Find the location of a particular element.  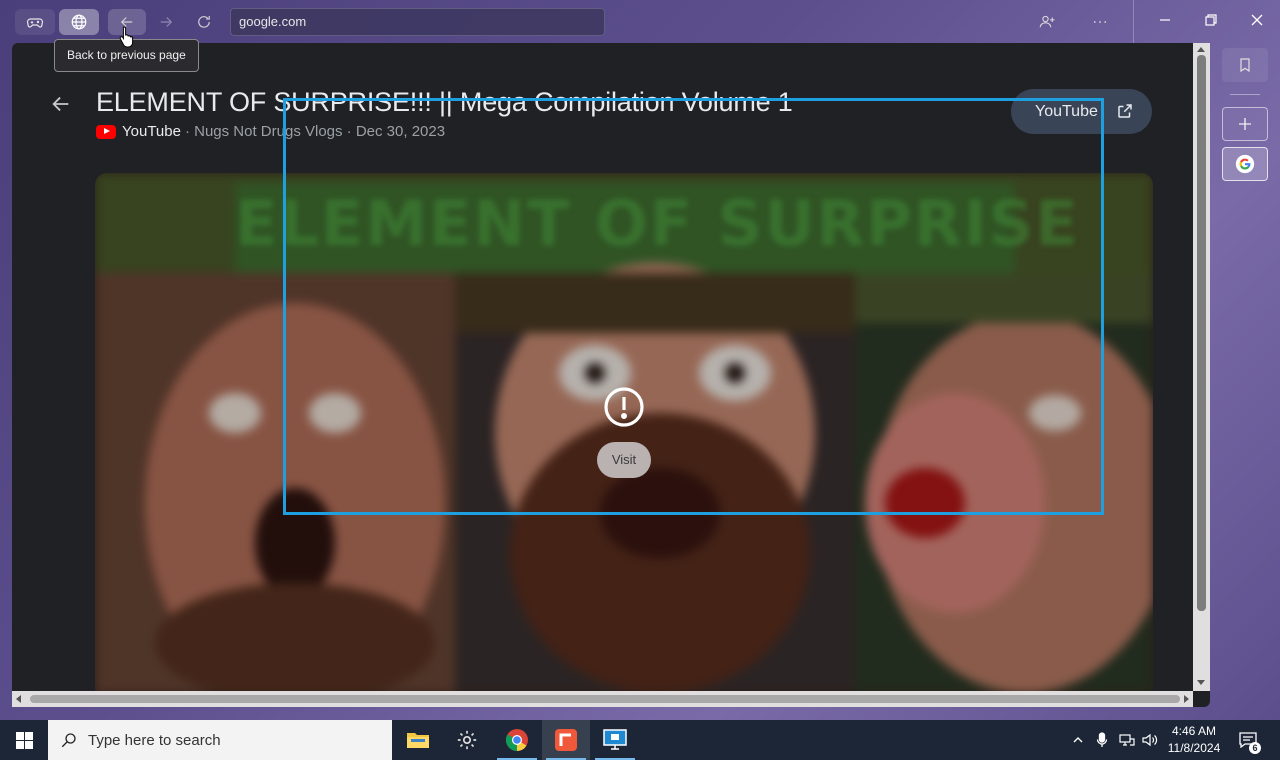

restore-icon is located at coordinates (1211, 20).